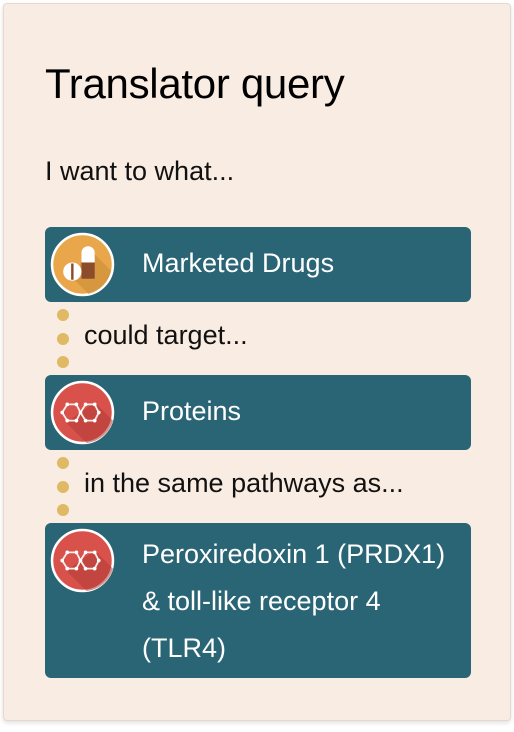 This screenshot has height=732, width=514. Describe the element at coordinates (82, 264) in the screenshot. I see `pills-icon` at that location.